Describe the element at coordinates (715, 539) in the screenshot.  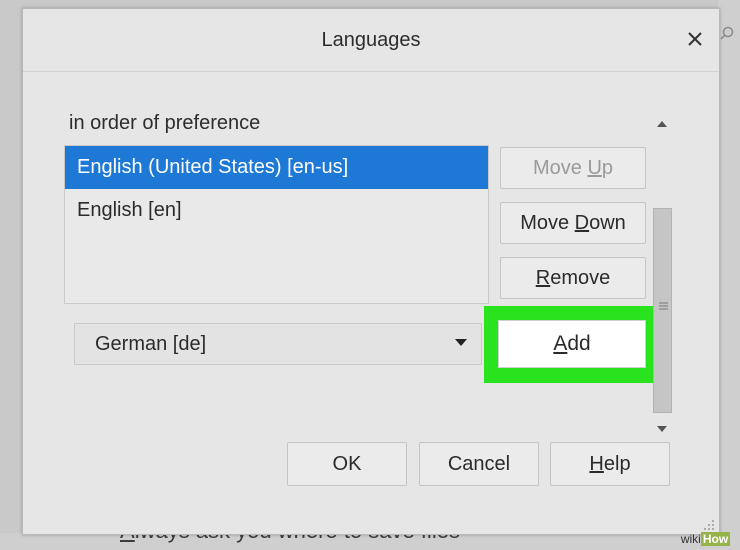
I see `watermark-text: How` at that location.